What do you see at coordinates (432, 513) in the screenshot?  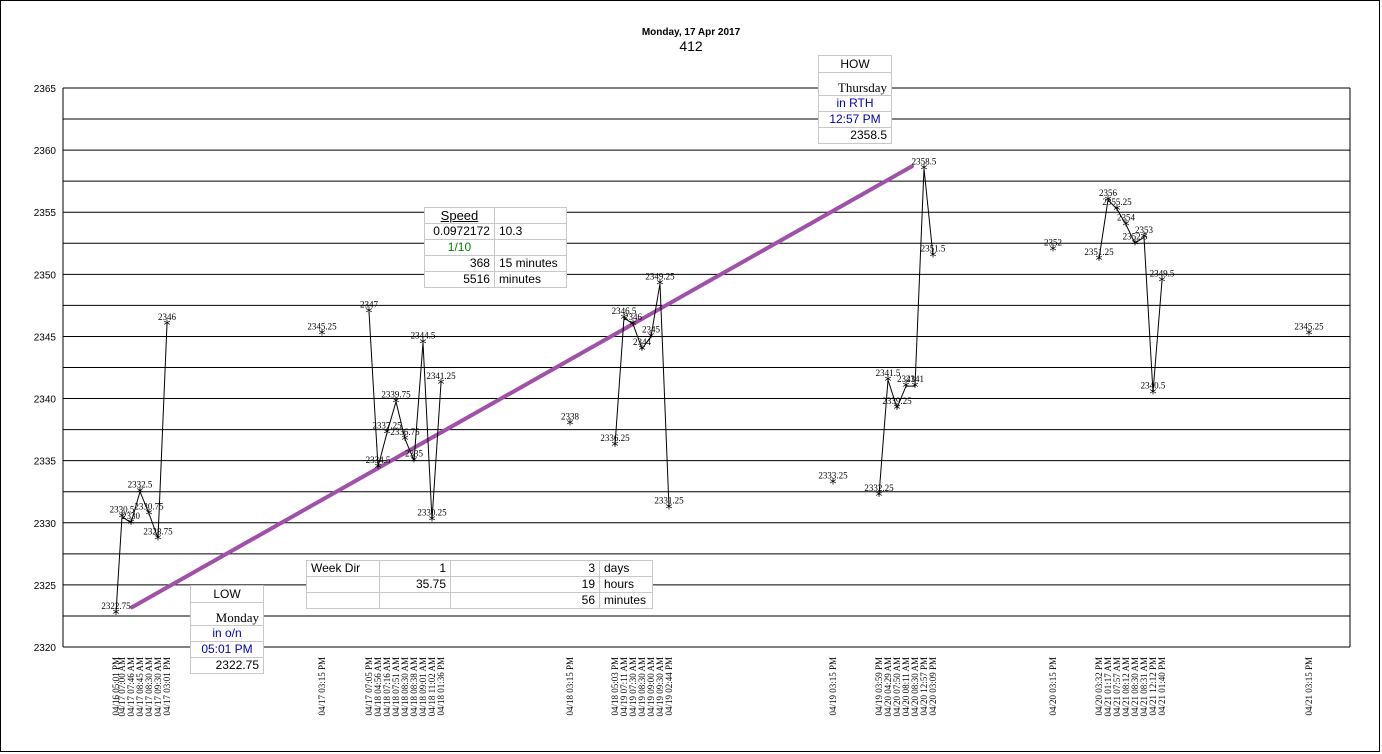 I see `data-label: 2330.25` at bounding box center [432, 513].